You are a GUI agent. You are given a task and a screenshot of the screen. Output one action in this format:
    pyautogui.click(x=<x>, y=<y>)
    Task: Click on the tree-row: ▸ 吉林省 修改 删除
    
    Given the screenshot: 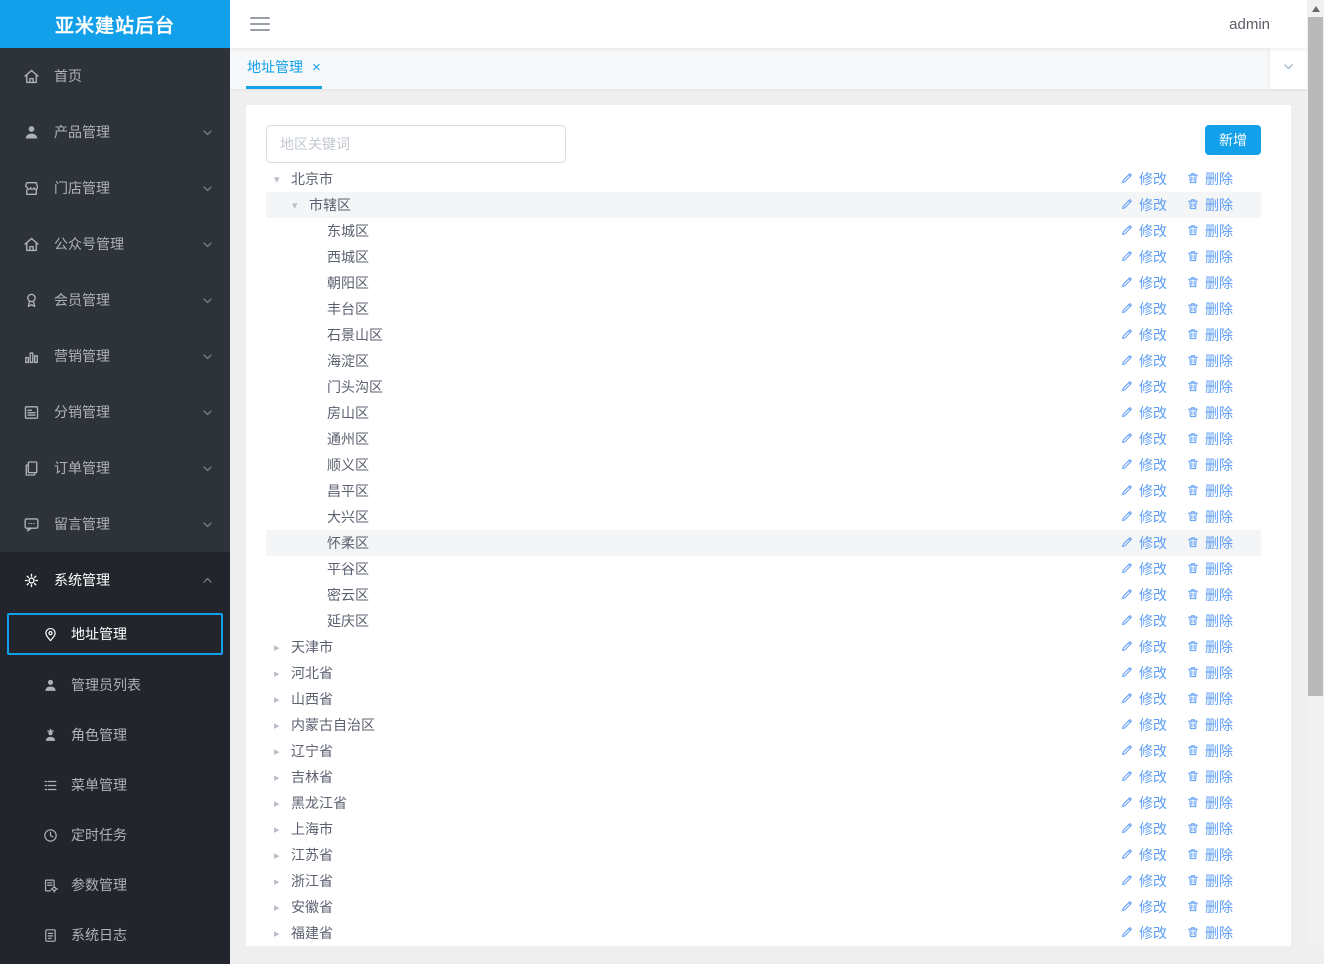 What is the action you would take?
    pyautogui.click(x=763, y=777)
    